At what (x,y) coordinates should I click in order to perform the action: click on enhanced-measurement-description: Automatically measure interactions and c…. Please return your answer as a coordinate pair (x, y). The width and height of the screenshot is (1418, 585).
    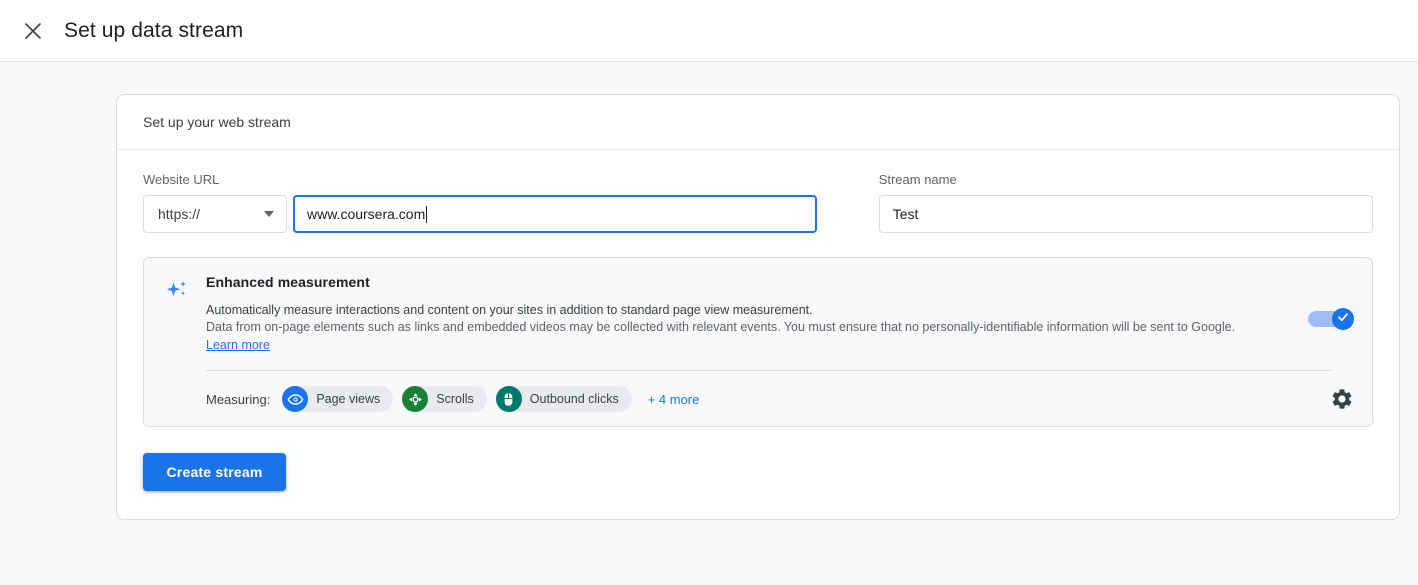
    Looking at the image, I should click on (780, 328).